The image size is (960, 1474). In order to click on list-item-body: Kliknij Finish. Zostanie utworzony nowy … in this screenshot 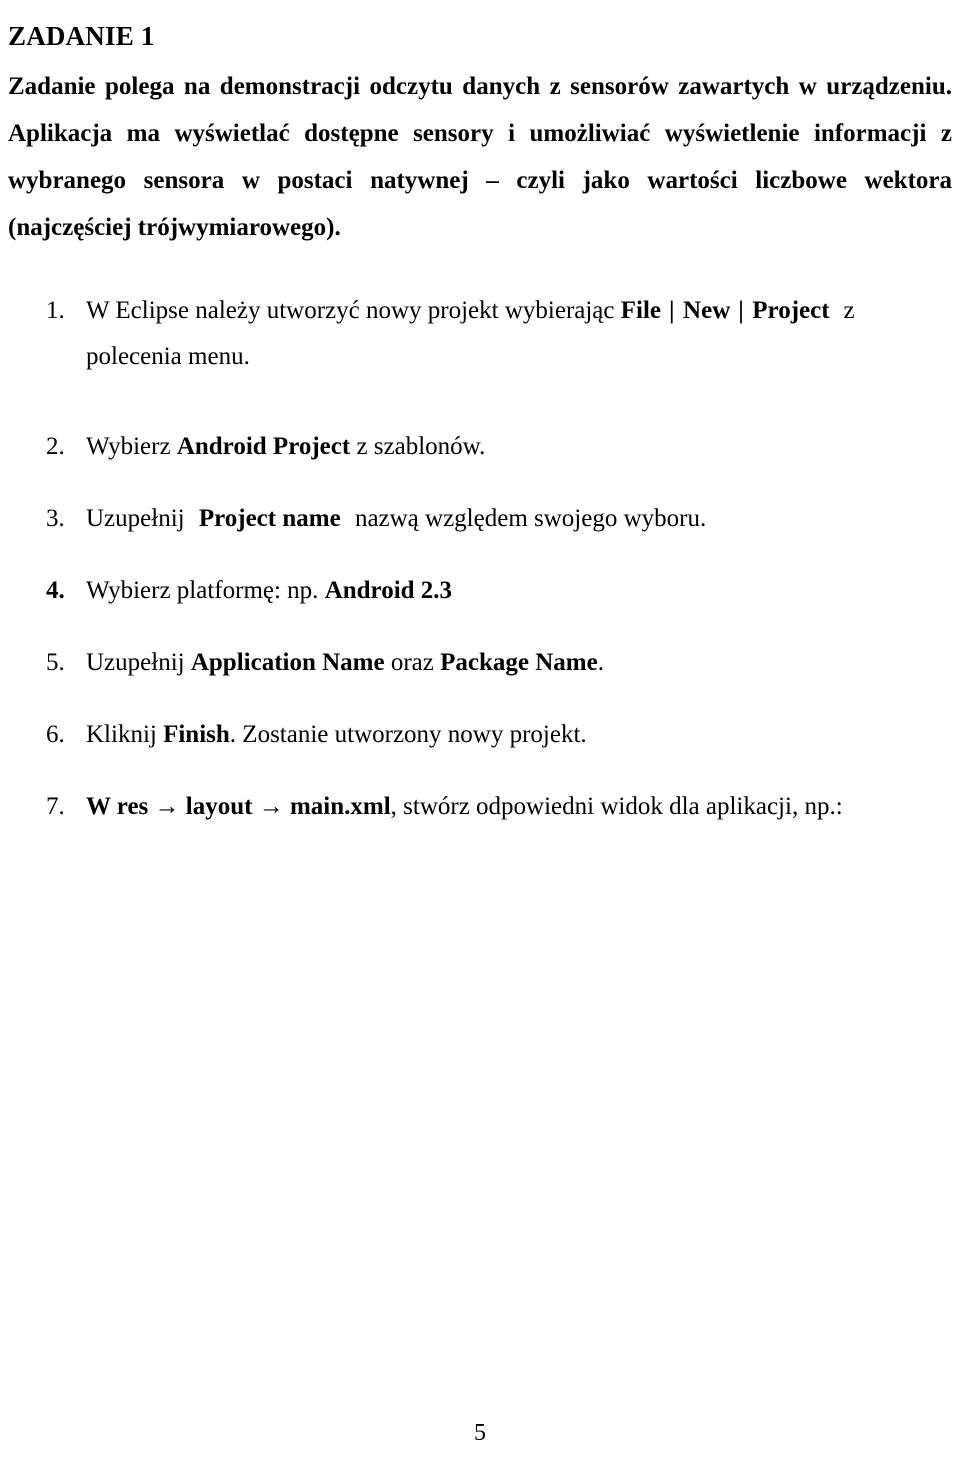, I will do `click(523, 735)`.